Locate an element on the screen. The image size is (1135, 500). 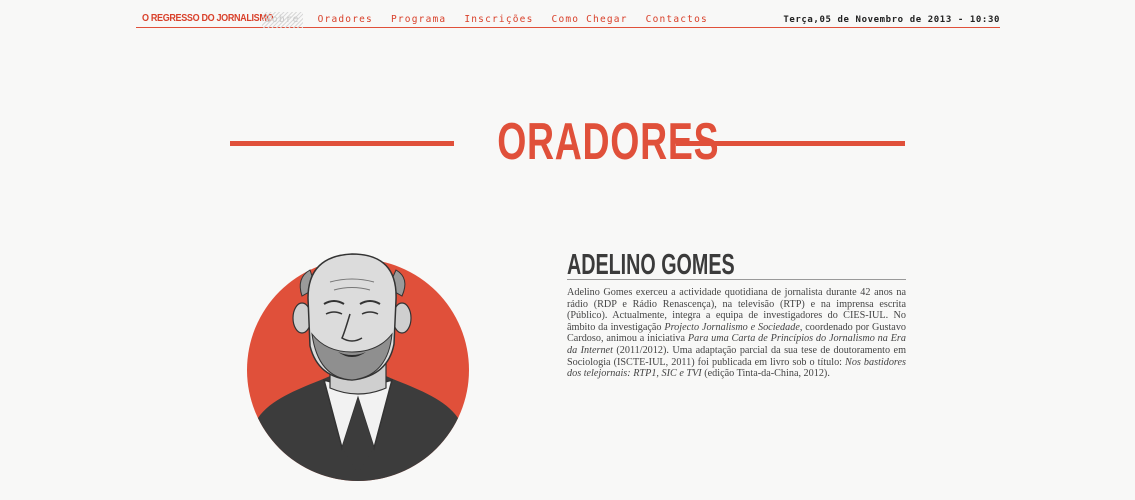
heading-rule-right is located at coordinates (790, 143).